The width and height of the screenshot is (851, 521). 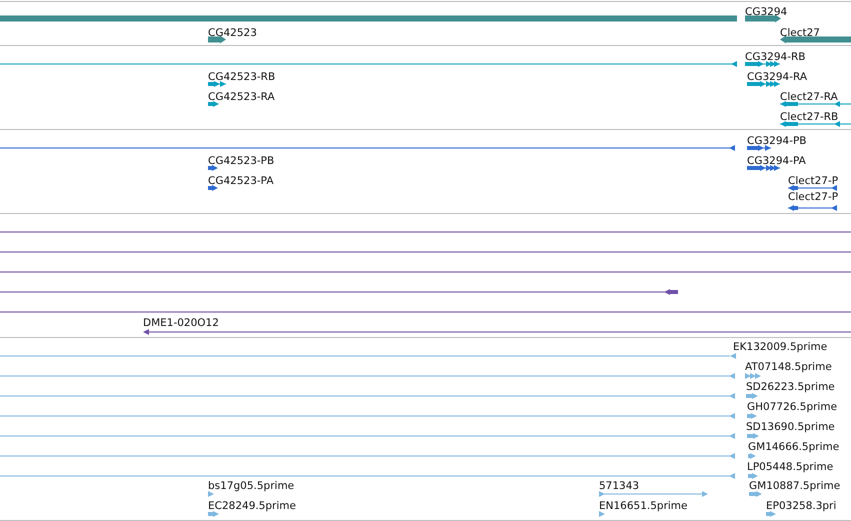 I want to click on feature-label: CG3294, so click(x=766, y=12).